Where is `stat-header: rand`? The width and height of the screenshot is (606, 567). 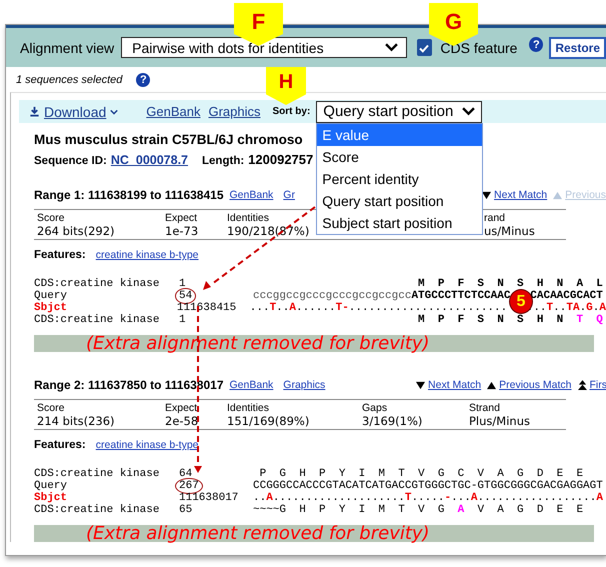
stat-header: rand is located at coordinates (495, 218).